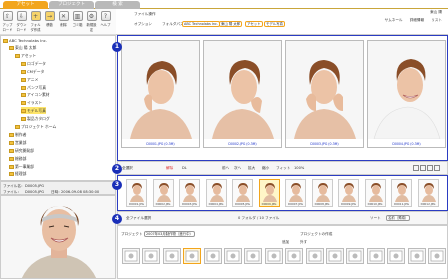 The image size is (448, 279). What do you see at coordinates (33, 111) in the screenshot?
I see `tree-item: モデル写真` at bounding box center [33, 111].